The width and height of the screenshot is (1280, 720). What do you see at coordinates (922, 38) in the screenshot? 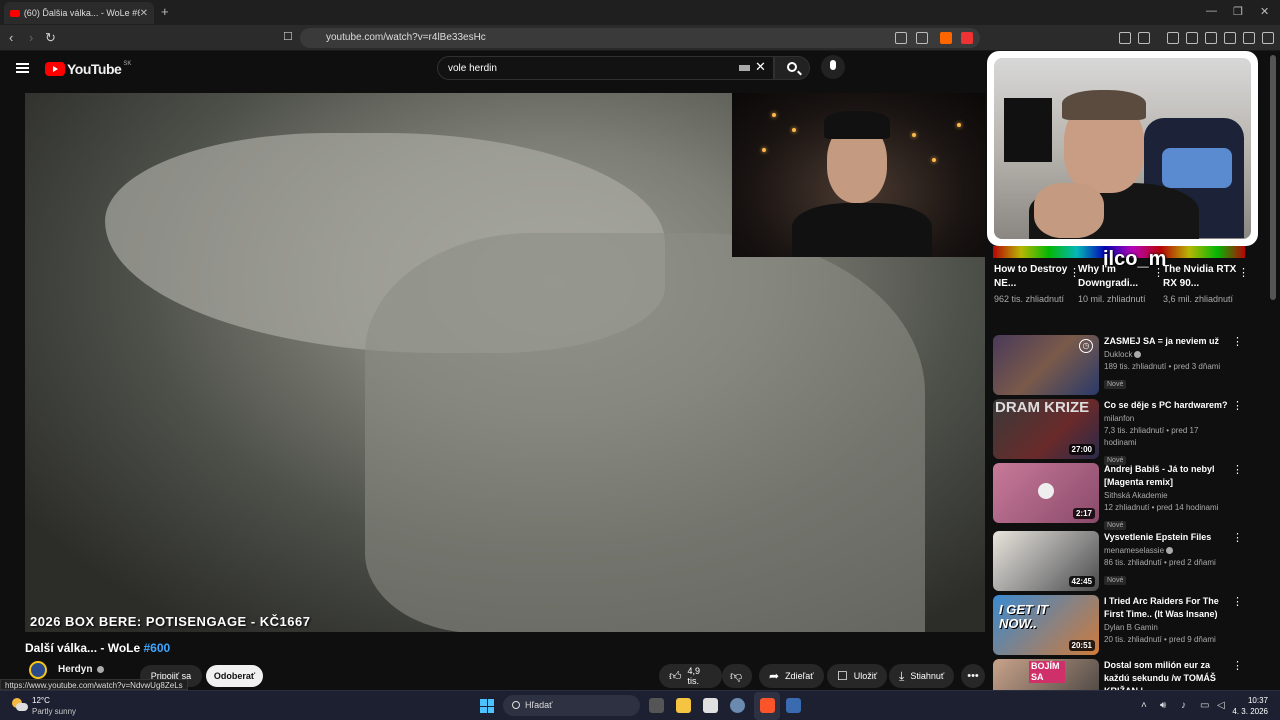
I see `share-page-icon` at bounding box center [922, 38].